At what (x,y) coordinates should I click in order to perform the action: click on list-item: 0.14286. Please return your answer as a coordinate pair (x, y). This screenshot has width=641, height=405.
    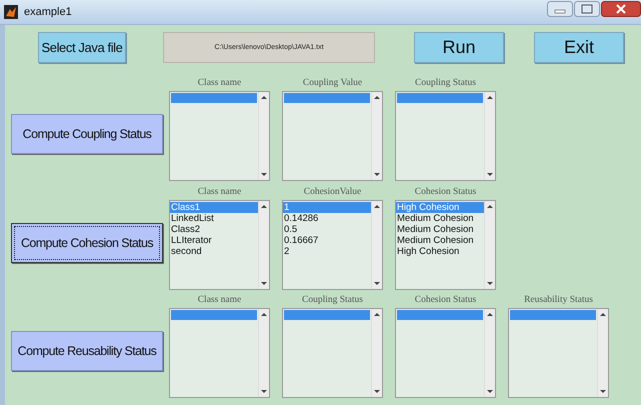
    Looking at the image, I should click on (327, 218).